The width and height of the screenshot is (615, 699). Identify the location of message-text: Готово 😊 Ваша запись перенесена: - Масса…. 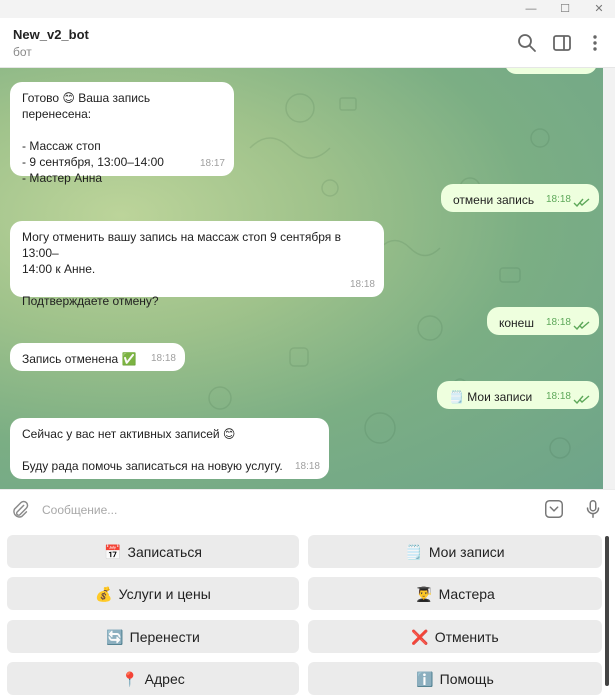
(93, 138).